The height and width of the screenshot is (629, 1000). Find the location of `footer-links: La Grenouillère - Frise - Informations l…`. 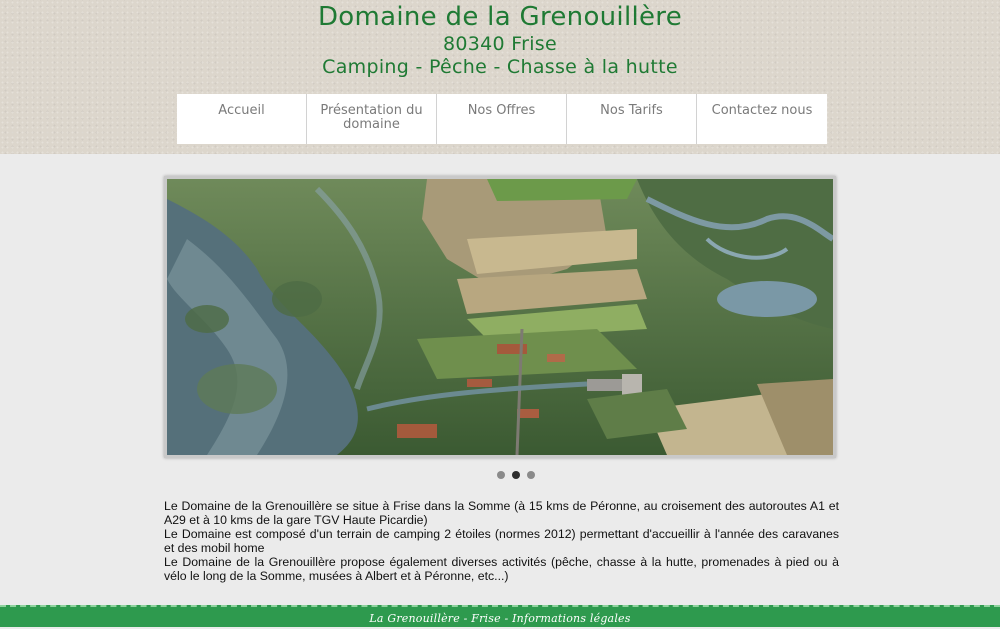

footer-links: La Grenouillère - Frise - Informations l… is located at coordinates (499, 618).